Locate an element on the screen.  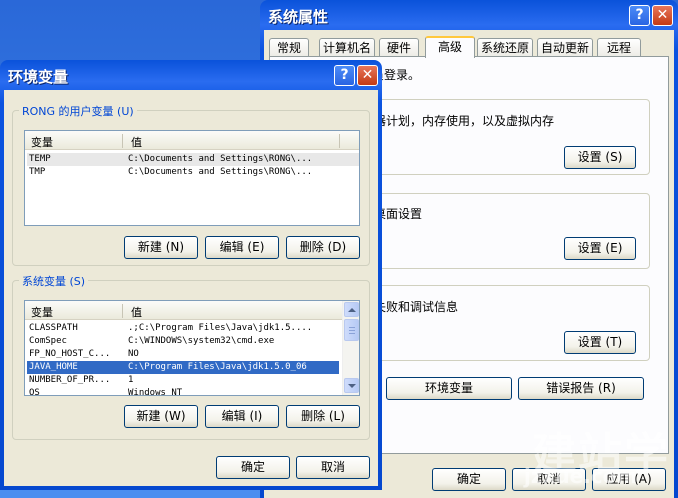
help-button: ? is located at coordinates (639, 15).